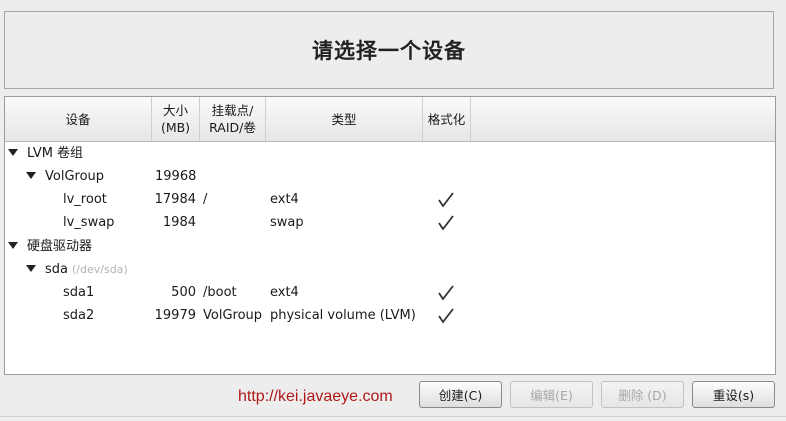 The height and width of the screenshot is (421, 786). Describe the element at coordinates (393, 416) in the screenshot. I see `divider` at that location.